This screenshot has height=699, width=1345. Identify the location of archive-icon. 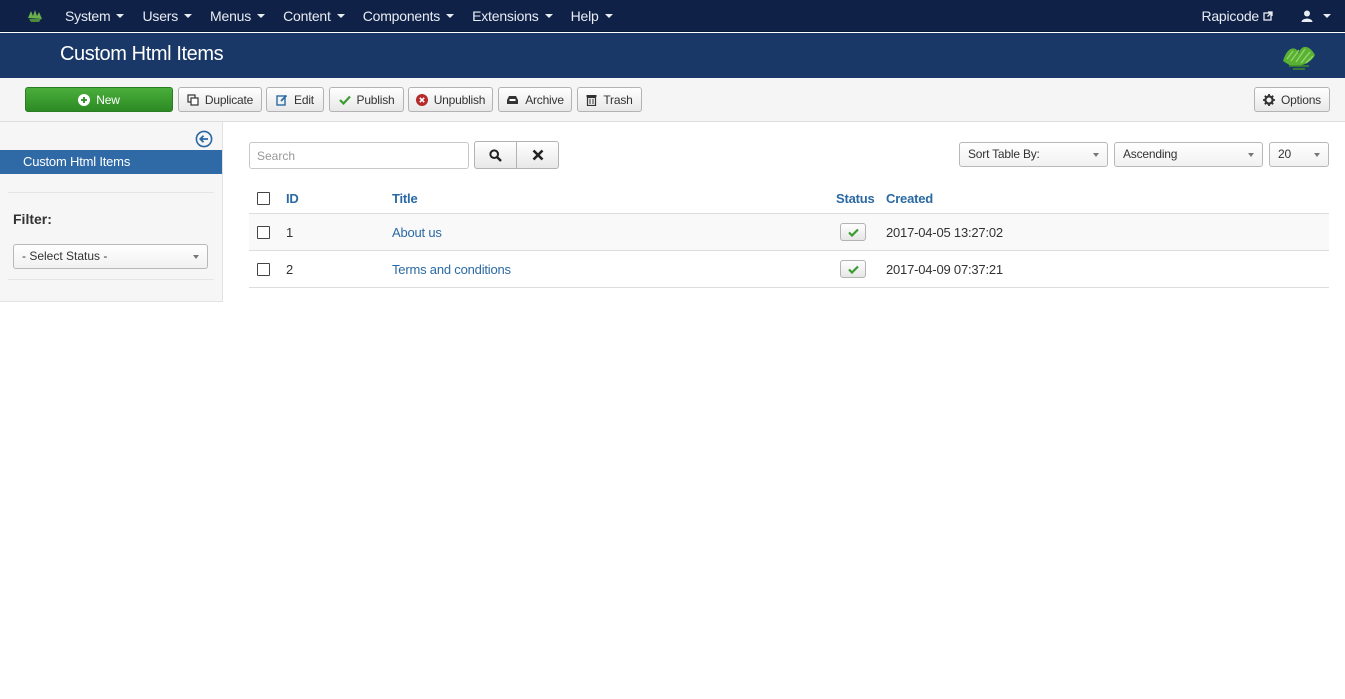
(512, 100).